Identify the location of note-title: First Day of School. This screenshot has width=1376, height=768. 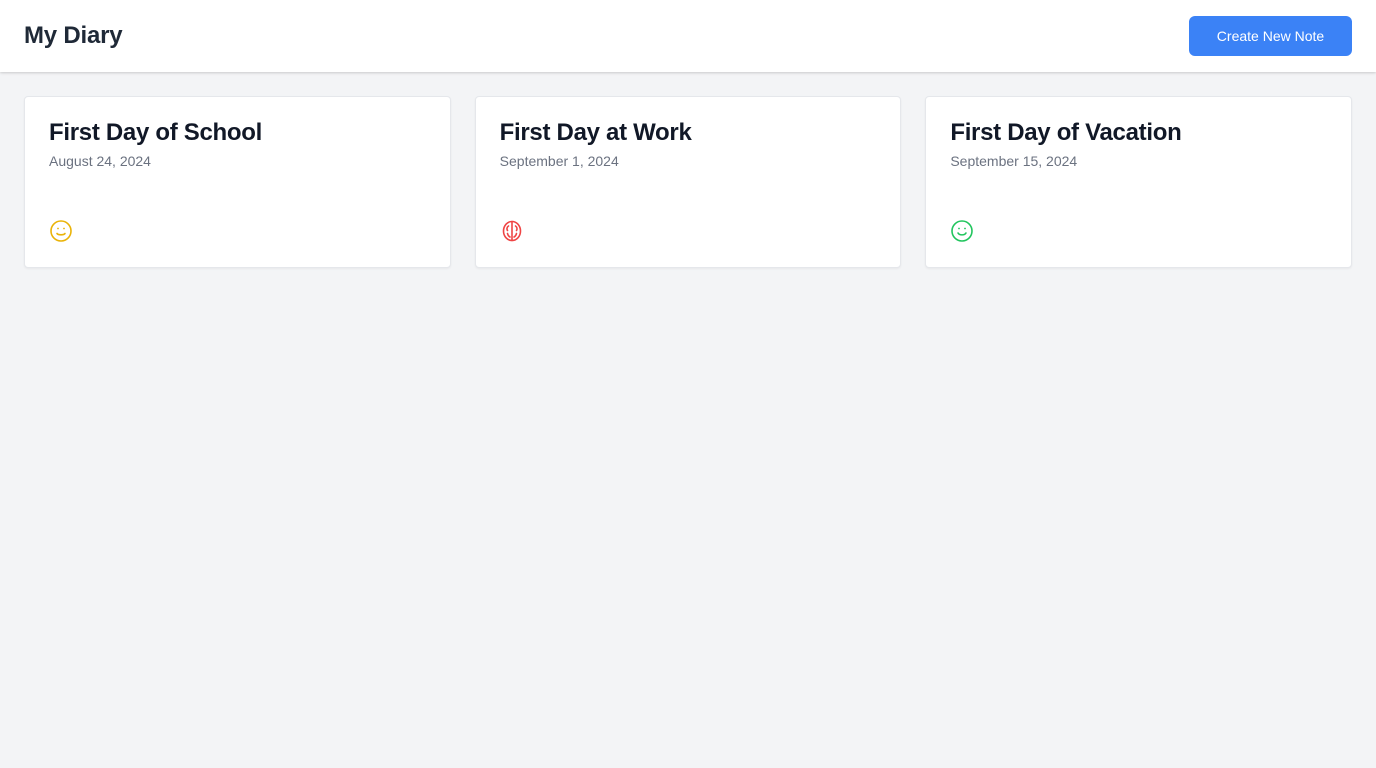
(155, 132).